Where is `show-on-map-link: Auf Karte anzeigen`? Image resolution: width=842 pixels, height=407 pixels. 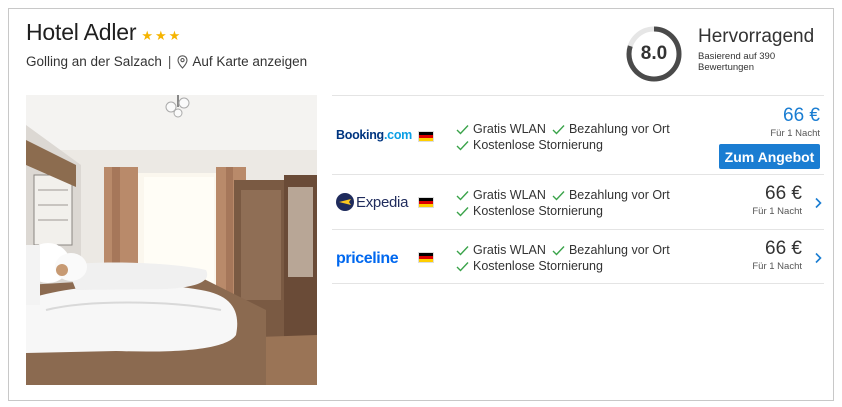 show-on-map-link: Auf Karte anzeigen is located at coordinates (249, 61).